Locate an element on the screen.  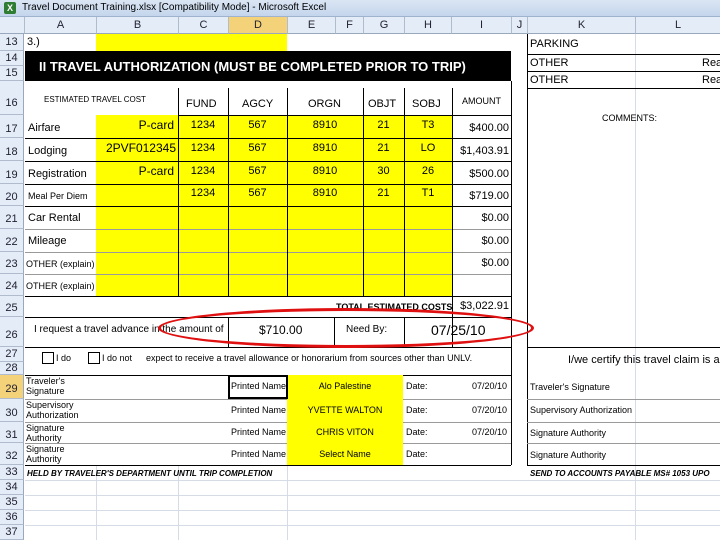
row-header-25: 25 is located at coordinates (12, 306).